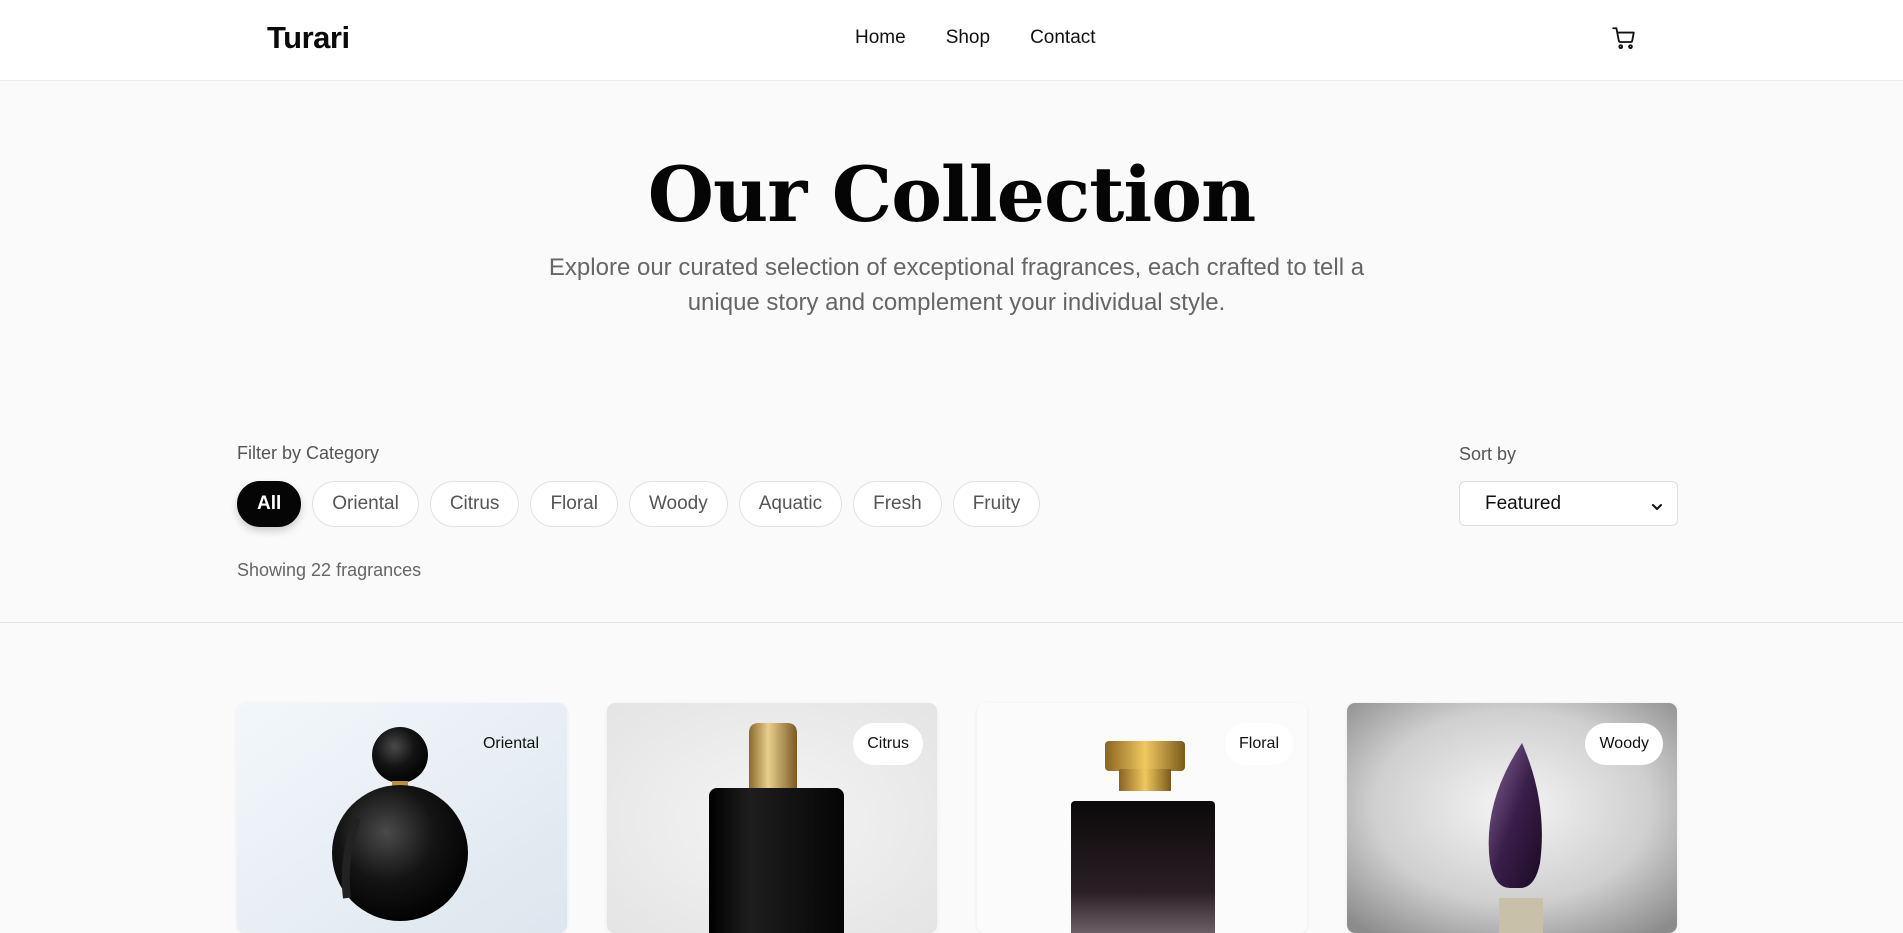 Image resolution: width=1903 pixels, height=933 pixels. I want to click on nav-link-contact: Contact, so click(1062, 38).